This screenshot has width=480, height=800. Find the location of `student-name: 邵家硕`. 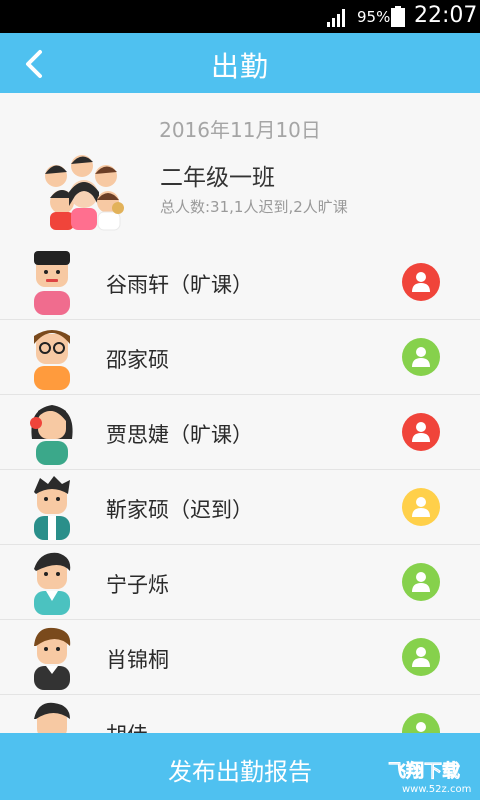

student-name: 邵家硕 is located at coordinates (137, 360).